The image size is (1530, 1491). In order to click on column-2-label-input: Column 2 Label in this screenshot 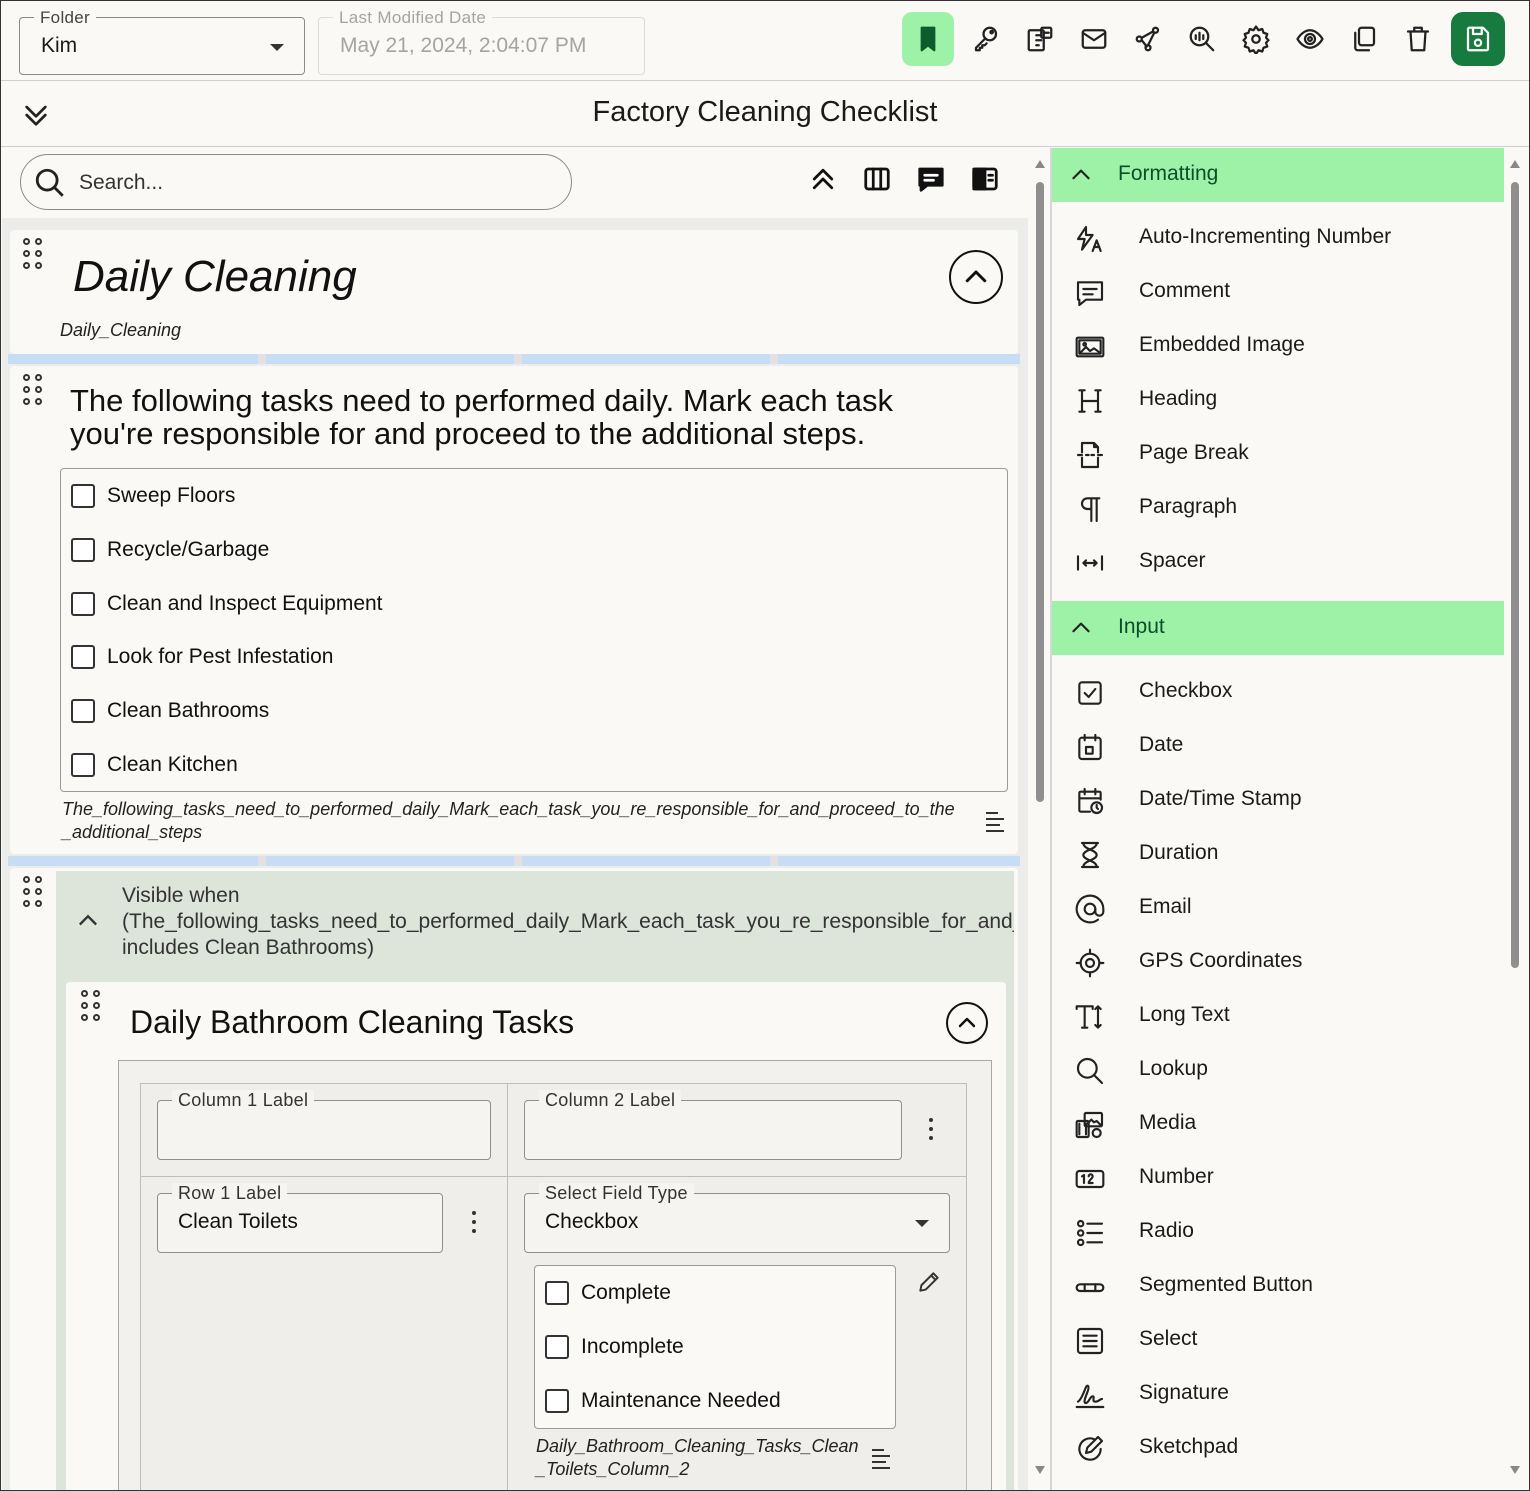, I will do `click(713, 1125)`.